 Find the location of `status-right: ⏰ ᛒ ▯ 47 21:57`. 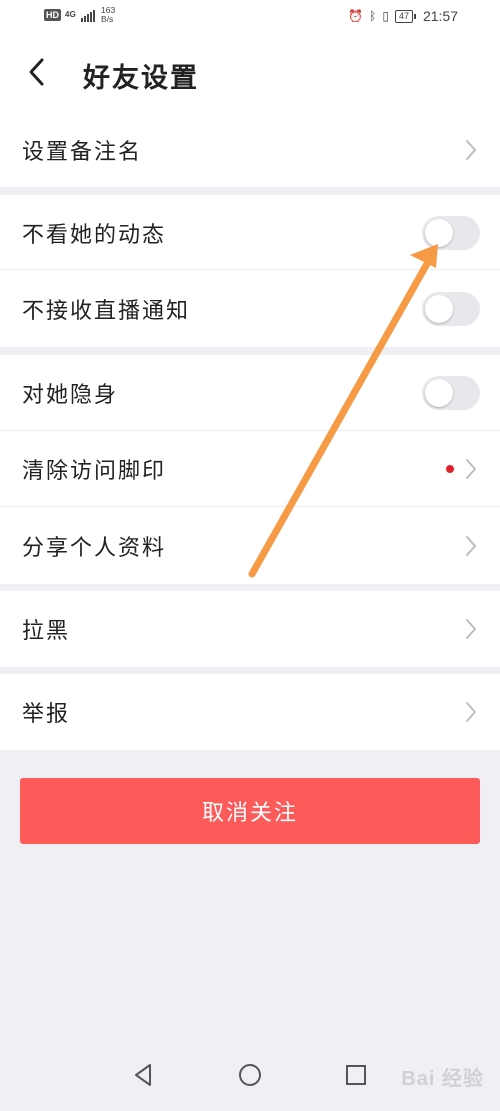

status-right: ⏰ ᛒ ▯ 47 21:57 is located at coordinates (403, 16).